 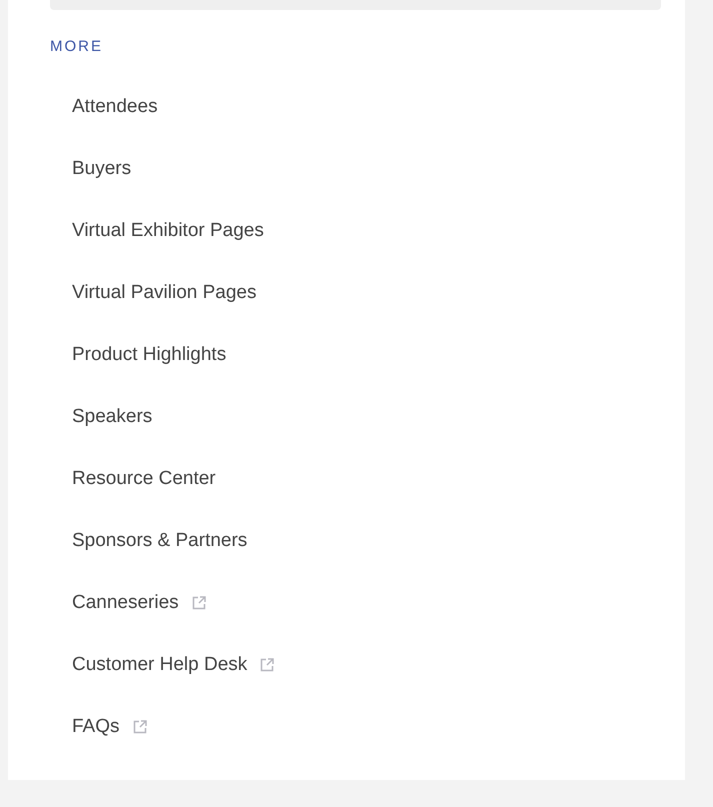 What do you see at coordinates (139, 603) in the screenshot?
I see `menu-link: Canneseries` at bounding box center [139, 603].